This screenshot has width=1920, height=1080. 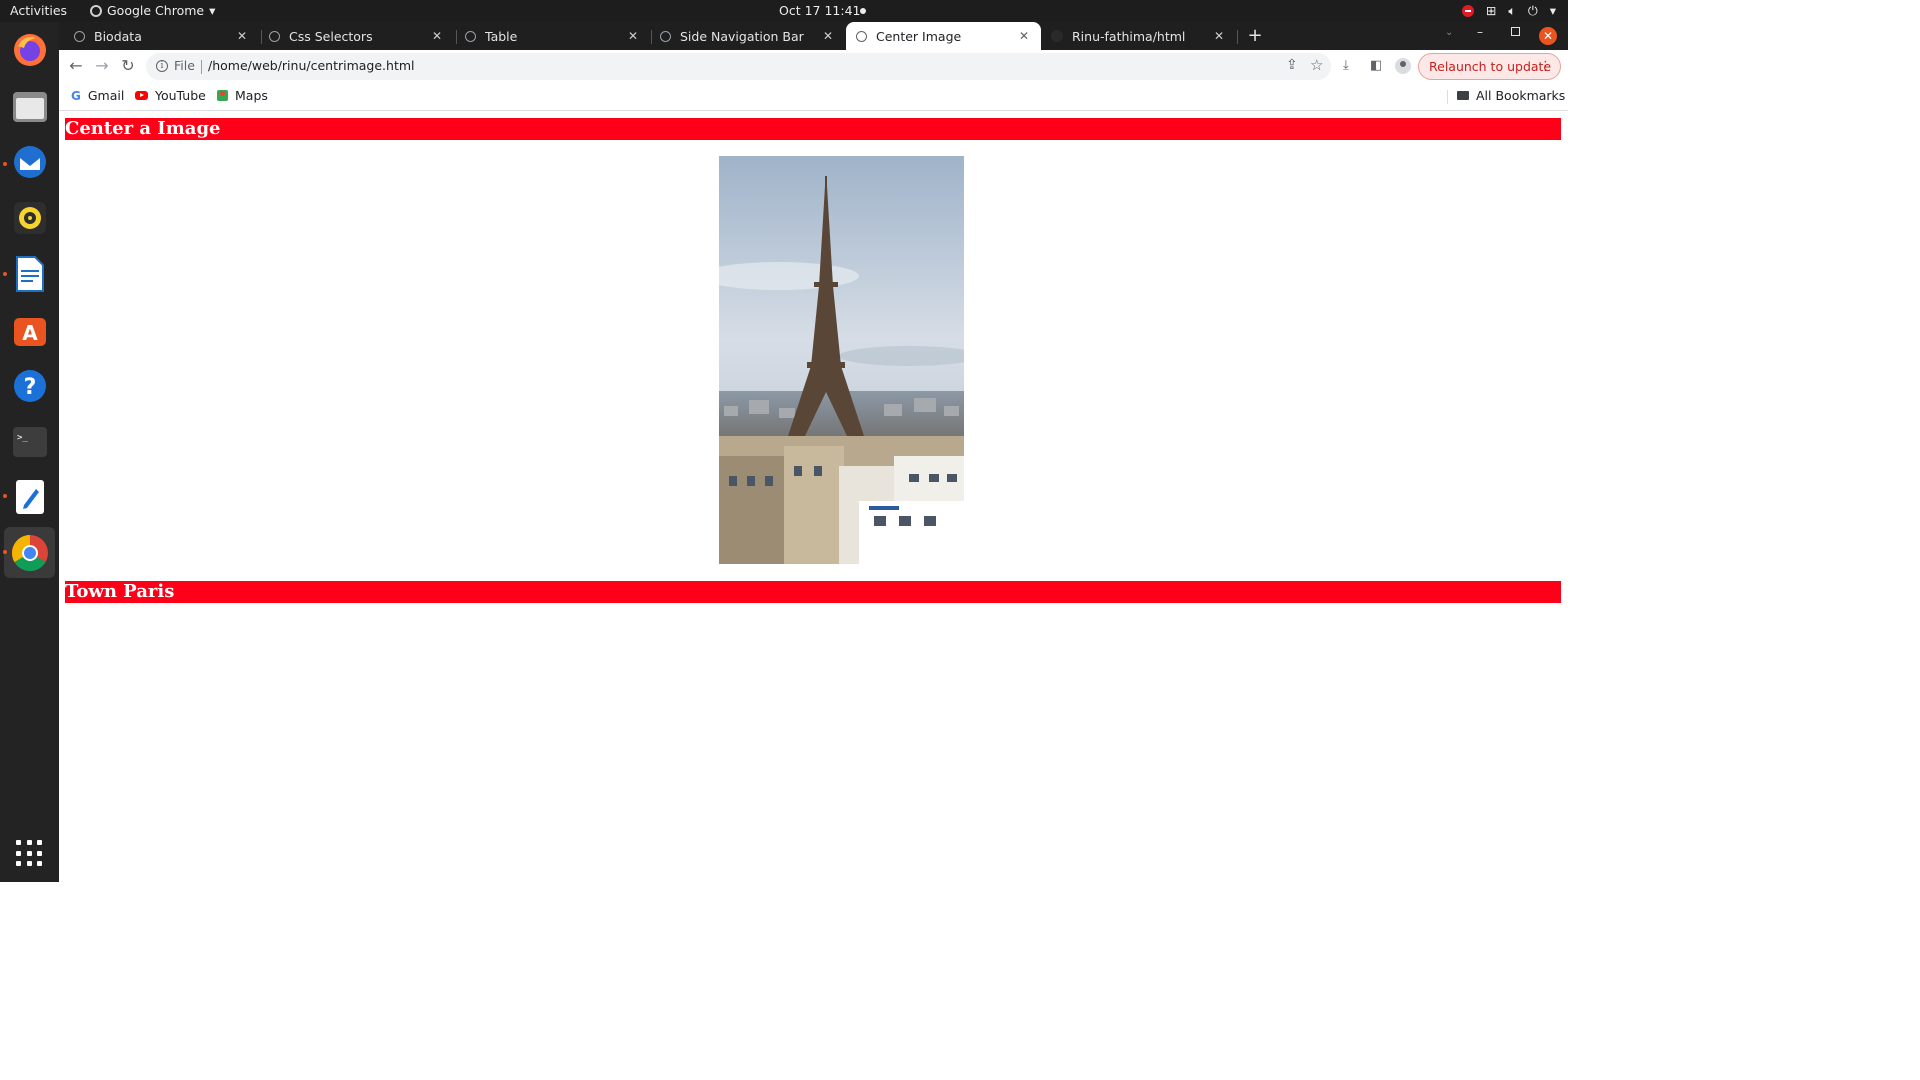 What do you see at coordinates (1521, 95) in the screenshot?
I see `all-bookmarks-label: All Bookmarks` at bounding box center [1521, 95].